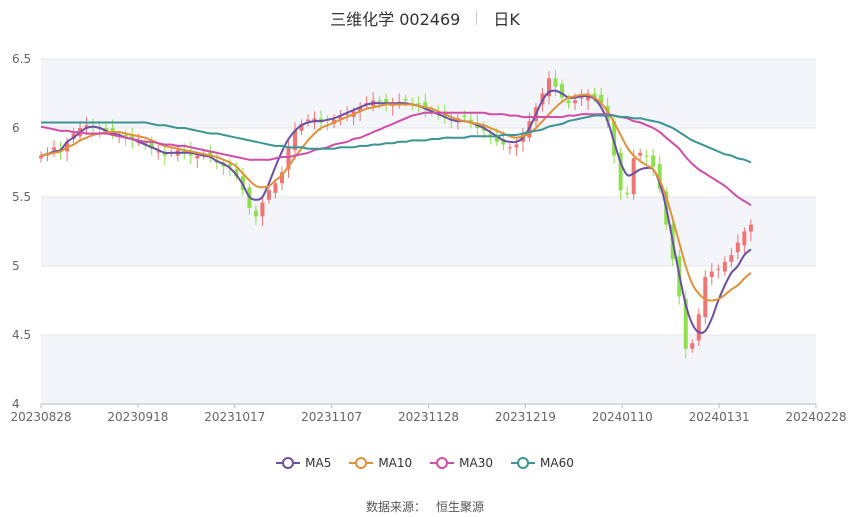 The height and width of the screenshot is (517, 850). What do you see at coordinates (395, 507) in the screenshot?
I see `source-label: 数据来源：` at bounding box center [395, 507].